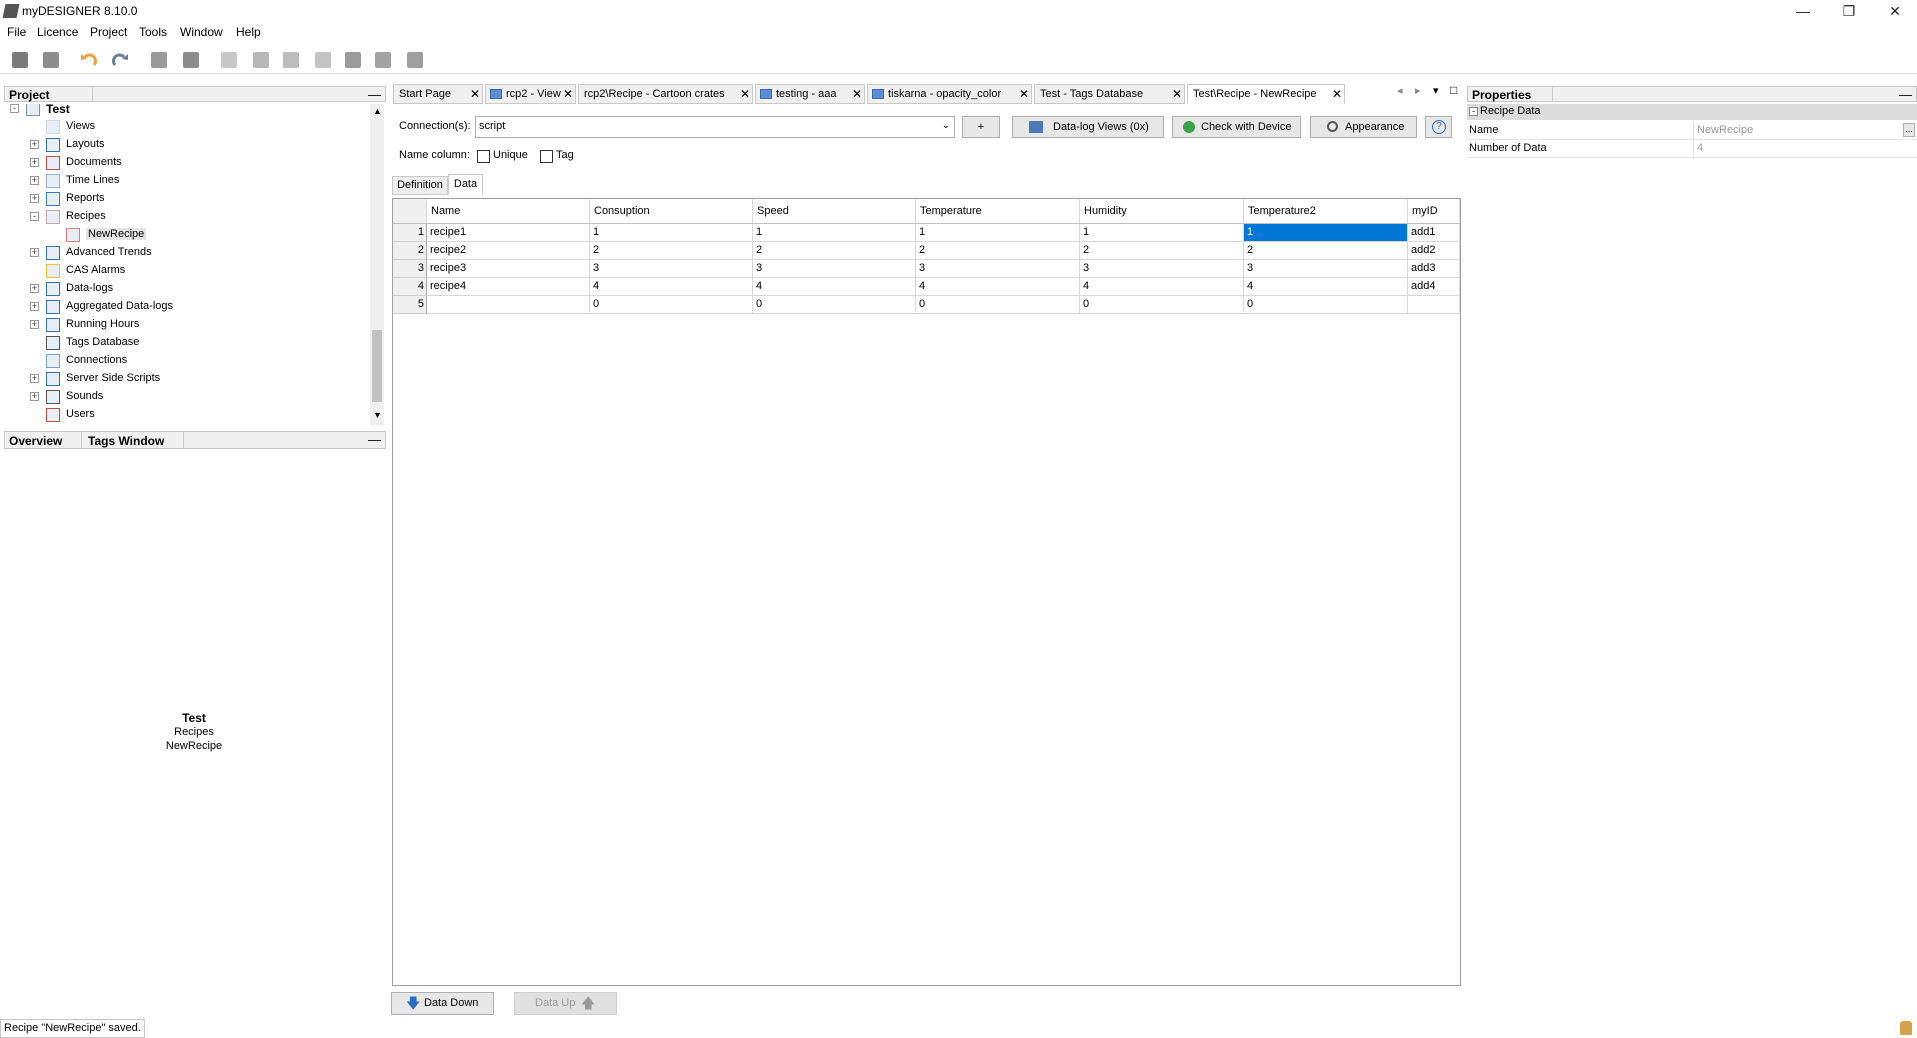 The image size is (1917, 1038). I want to click on delete-button, so click(323, 60).